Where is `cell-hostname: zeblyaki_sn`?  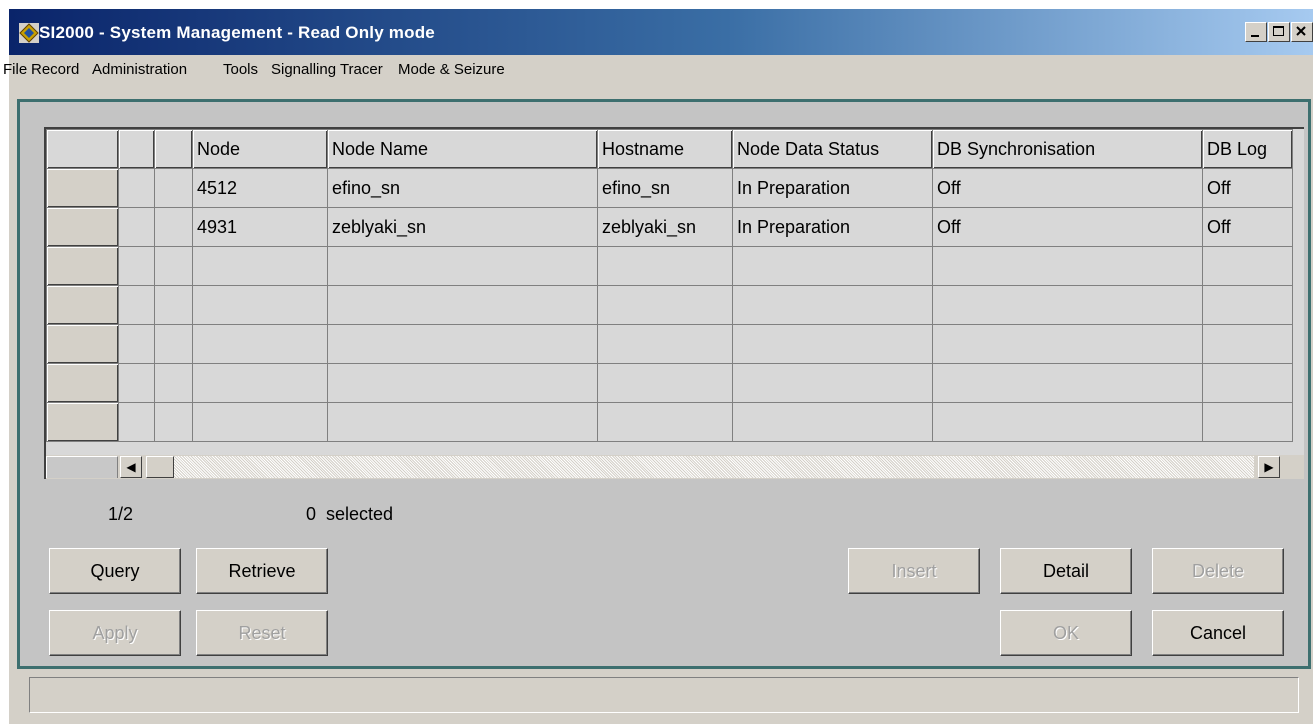
cell-hostname: zeblyaki_sn is located at coordinates (665, 227).